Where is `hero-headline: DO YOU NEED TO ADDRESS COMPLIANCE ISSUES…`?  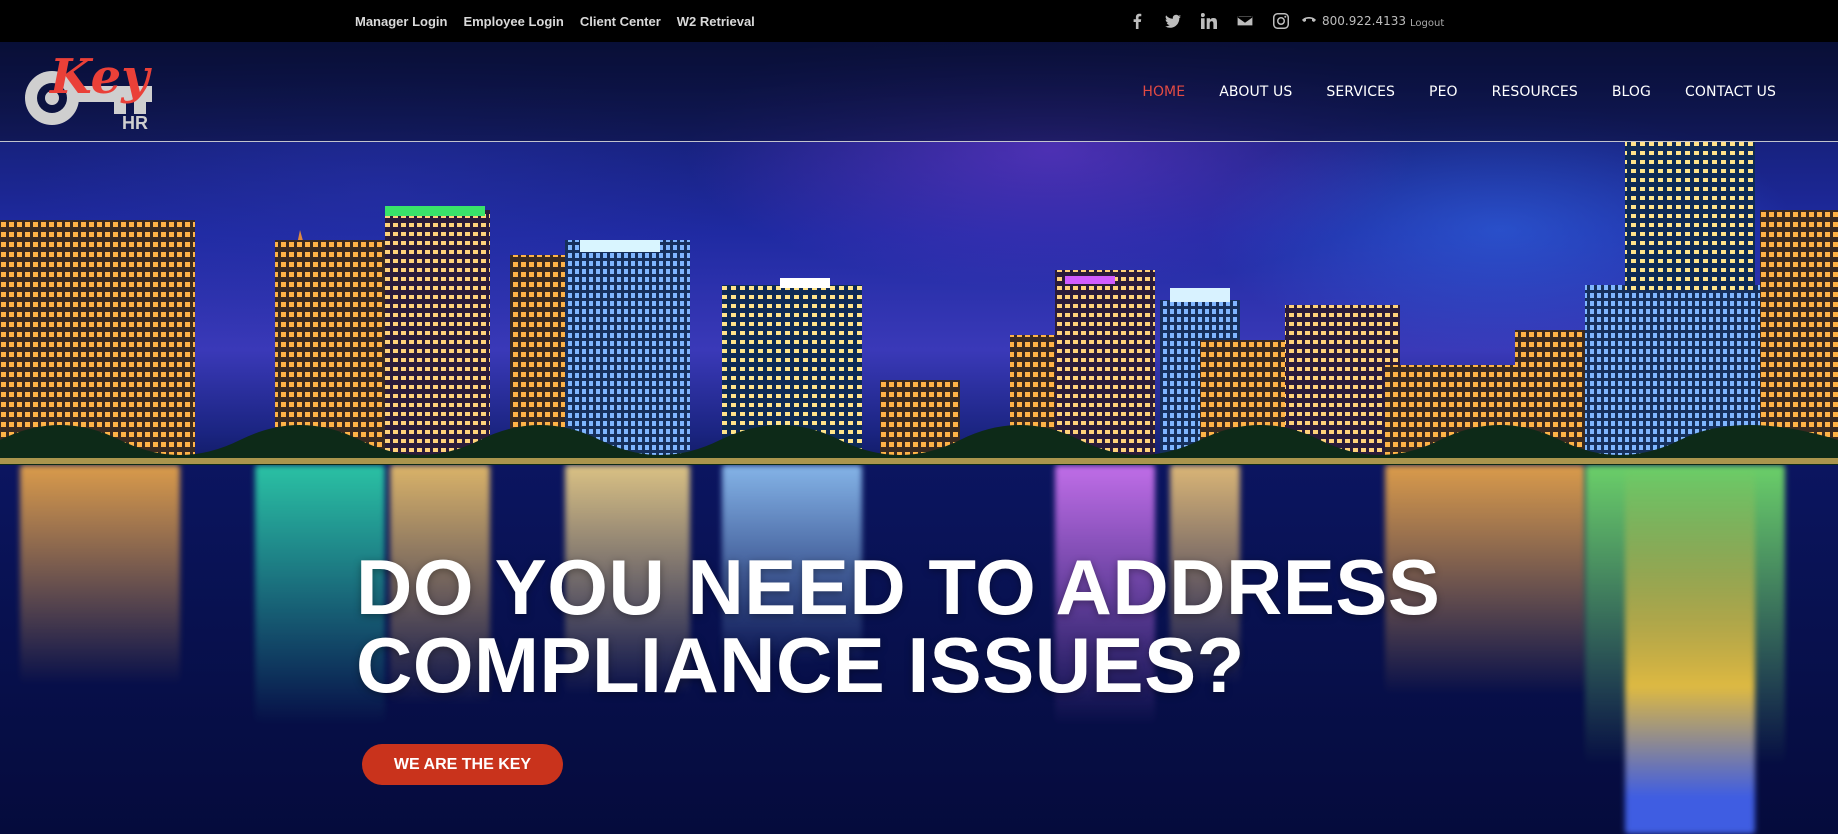
hero-headline: DO YOU NEED TO ADDRESS COMPLIANCE ISSUES… is located at coordinates (898, 626).